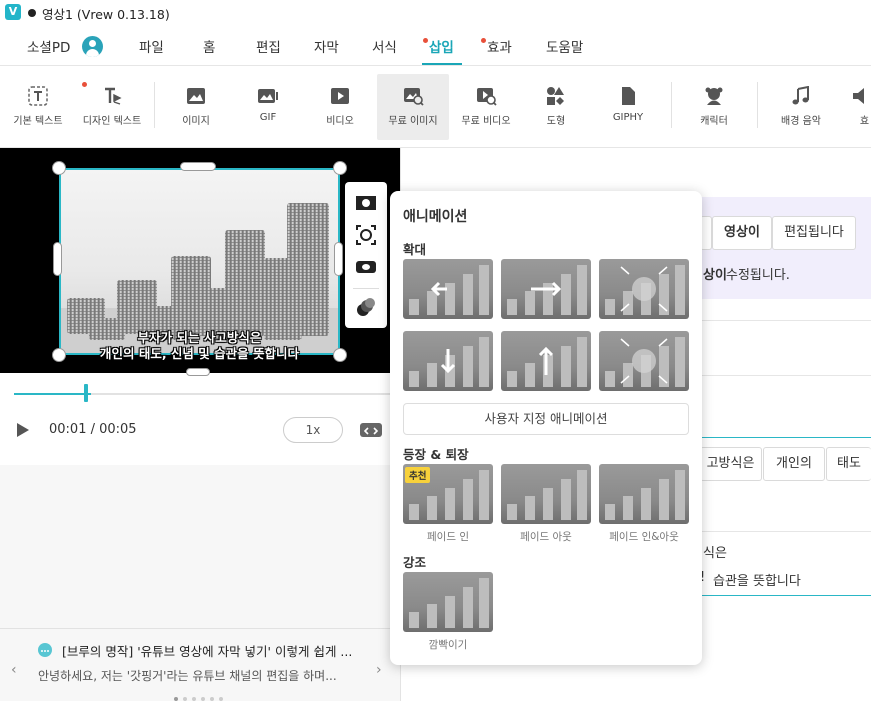 The height and width of the screenshot is (701, 871). I want to click on subtitle-text: 습관을 뜻합니다, so click(757, 579).